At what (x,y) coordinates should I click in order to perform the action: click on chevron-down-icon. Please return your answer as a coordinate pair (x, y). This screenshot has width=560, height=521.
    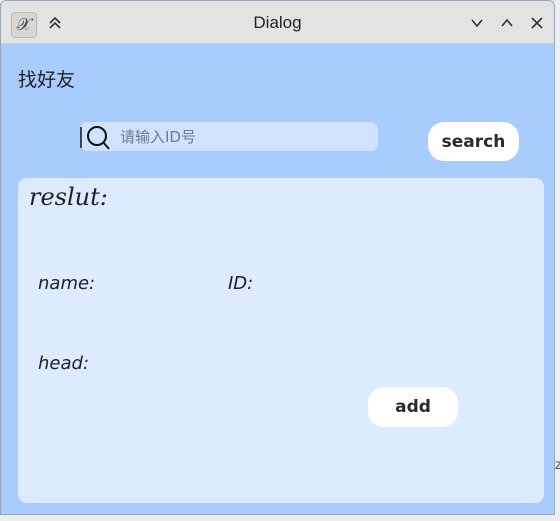
    Looking at the image, I should click on (477, 23).